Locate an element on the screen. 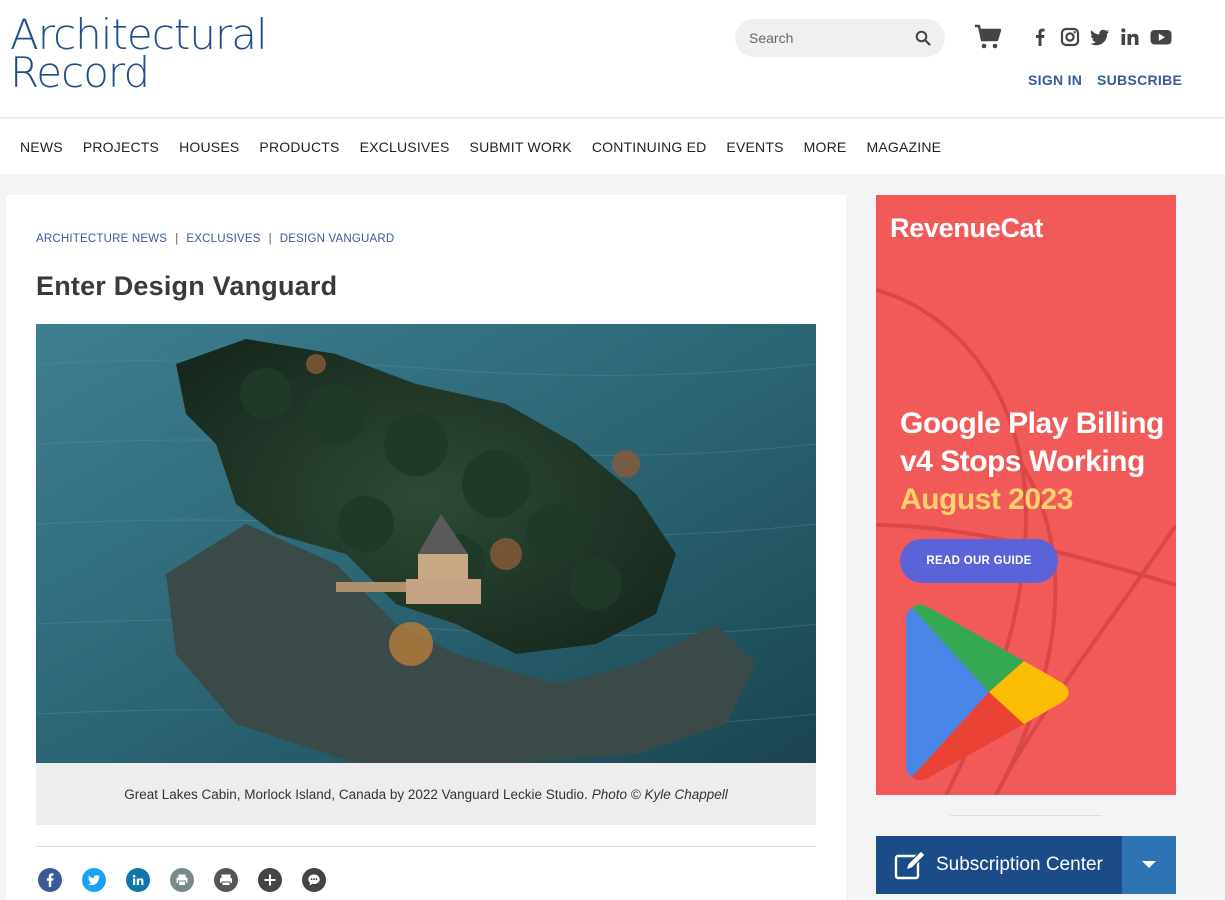 Image resolution: width=1225 pixels, height=900 pixels. ad-headline-line-2: v4 Stops Working is located at coordinates (1022, 461).